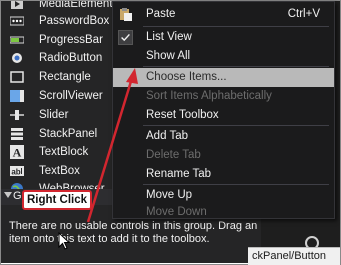 The width and height of the screenshot is (341, 265). I want to click on menu-item-rename-tab: Rename Tab, so click(223, 174).